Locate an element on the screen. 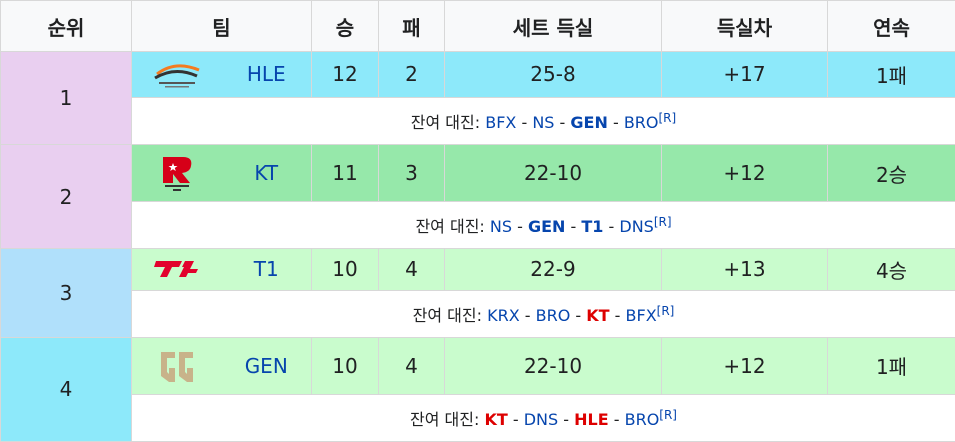  rank-cell: 1 is located at coordinates (66, 98).